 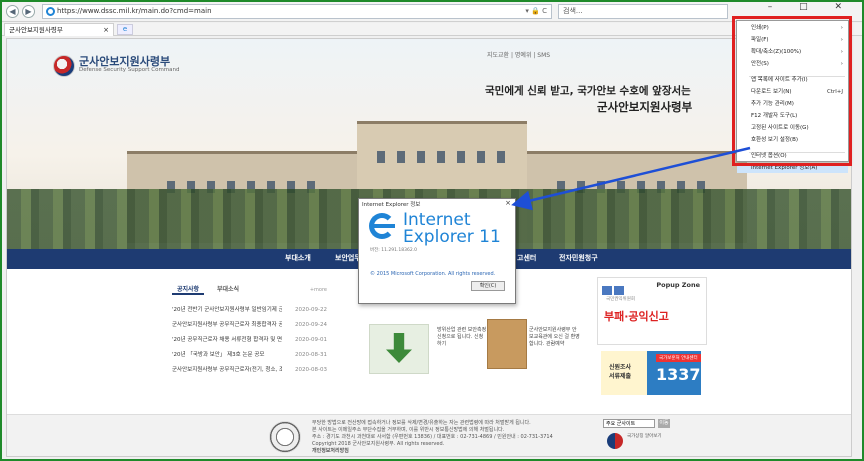 What do you see at coordinates (311, 370) in the screenshot?
I see `notice-date: 2020-08-03` at bounding box center [311, 370].